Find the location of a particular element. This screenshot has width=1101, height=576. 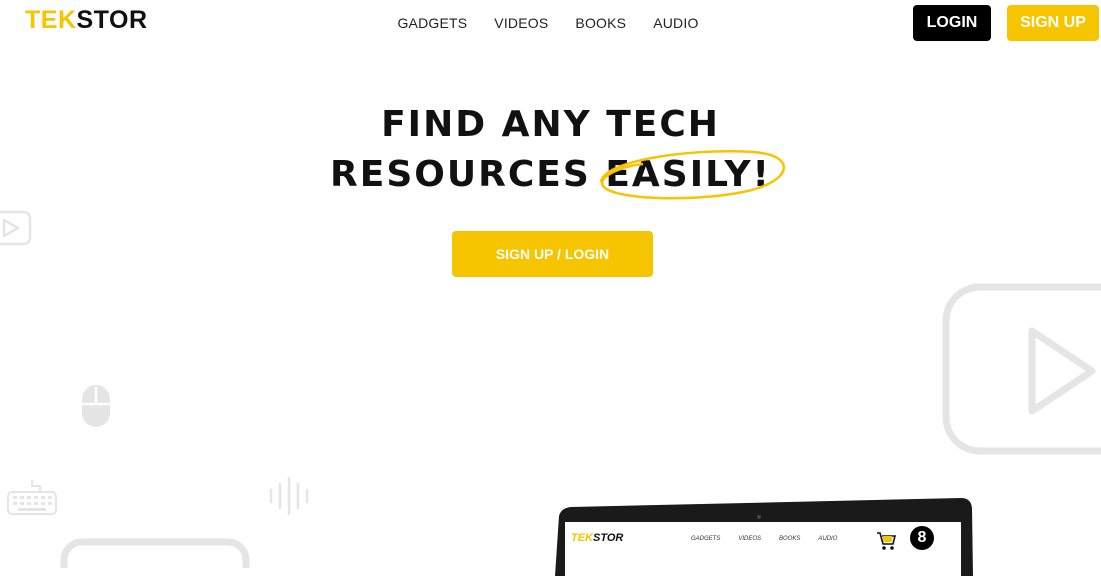

hero-title-line2-prefix: RESOURCES is located at coordinates (460, 174).